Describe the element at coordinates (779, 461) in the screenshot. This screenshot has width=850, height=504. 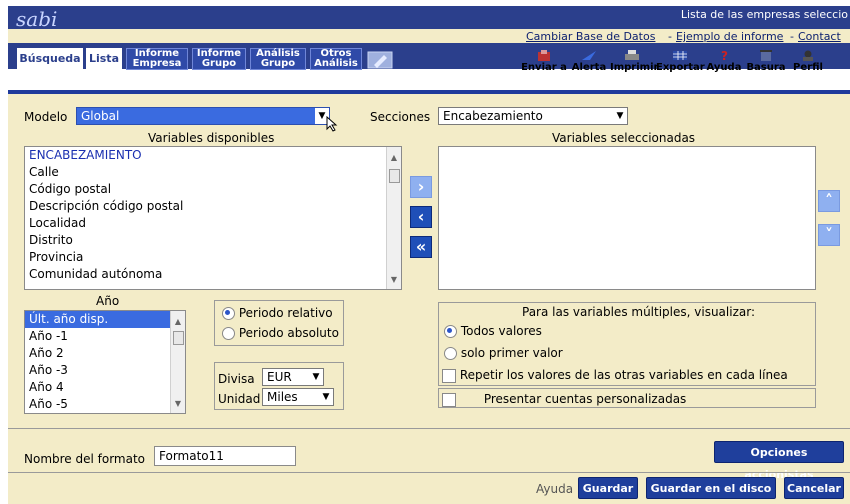
I see `shareholder-options-button: Opciones accionistas` at that location.